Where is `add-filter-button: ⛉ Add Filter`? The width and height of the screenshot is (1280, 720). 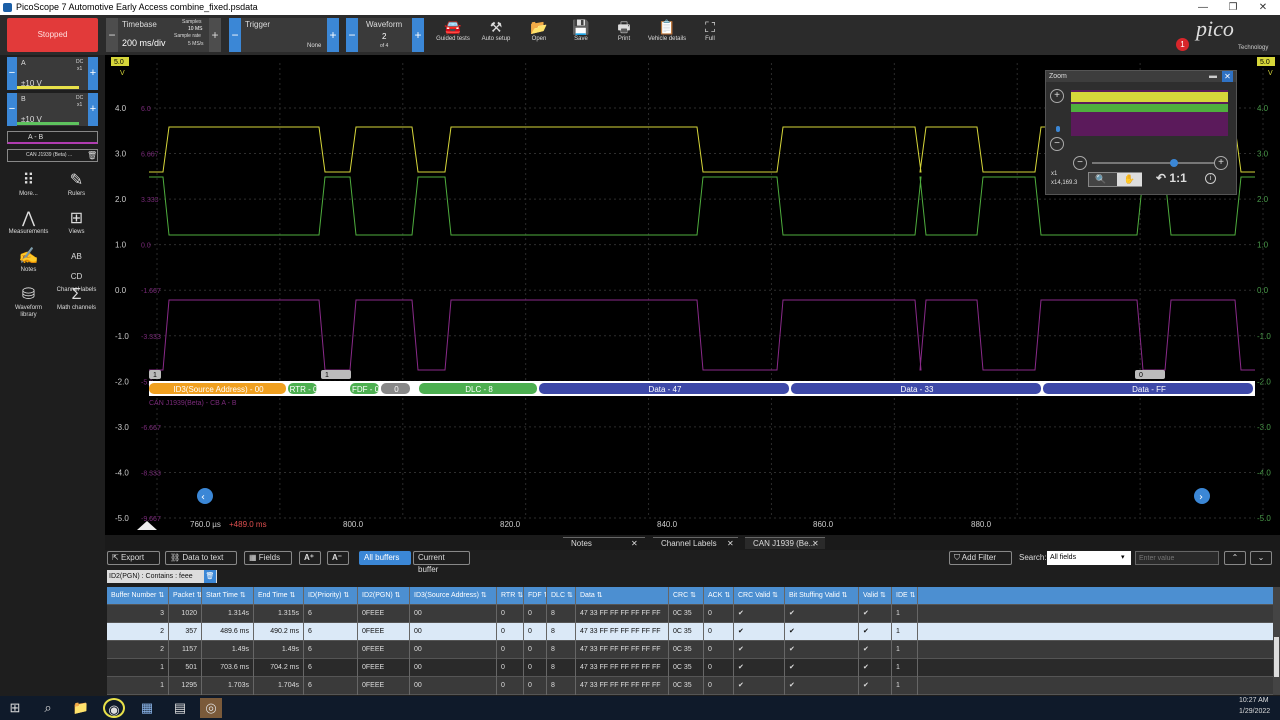
add-filter-button: ⛉ Add Filter is located at coordinates (980, 558).